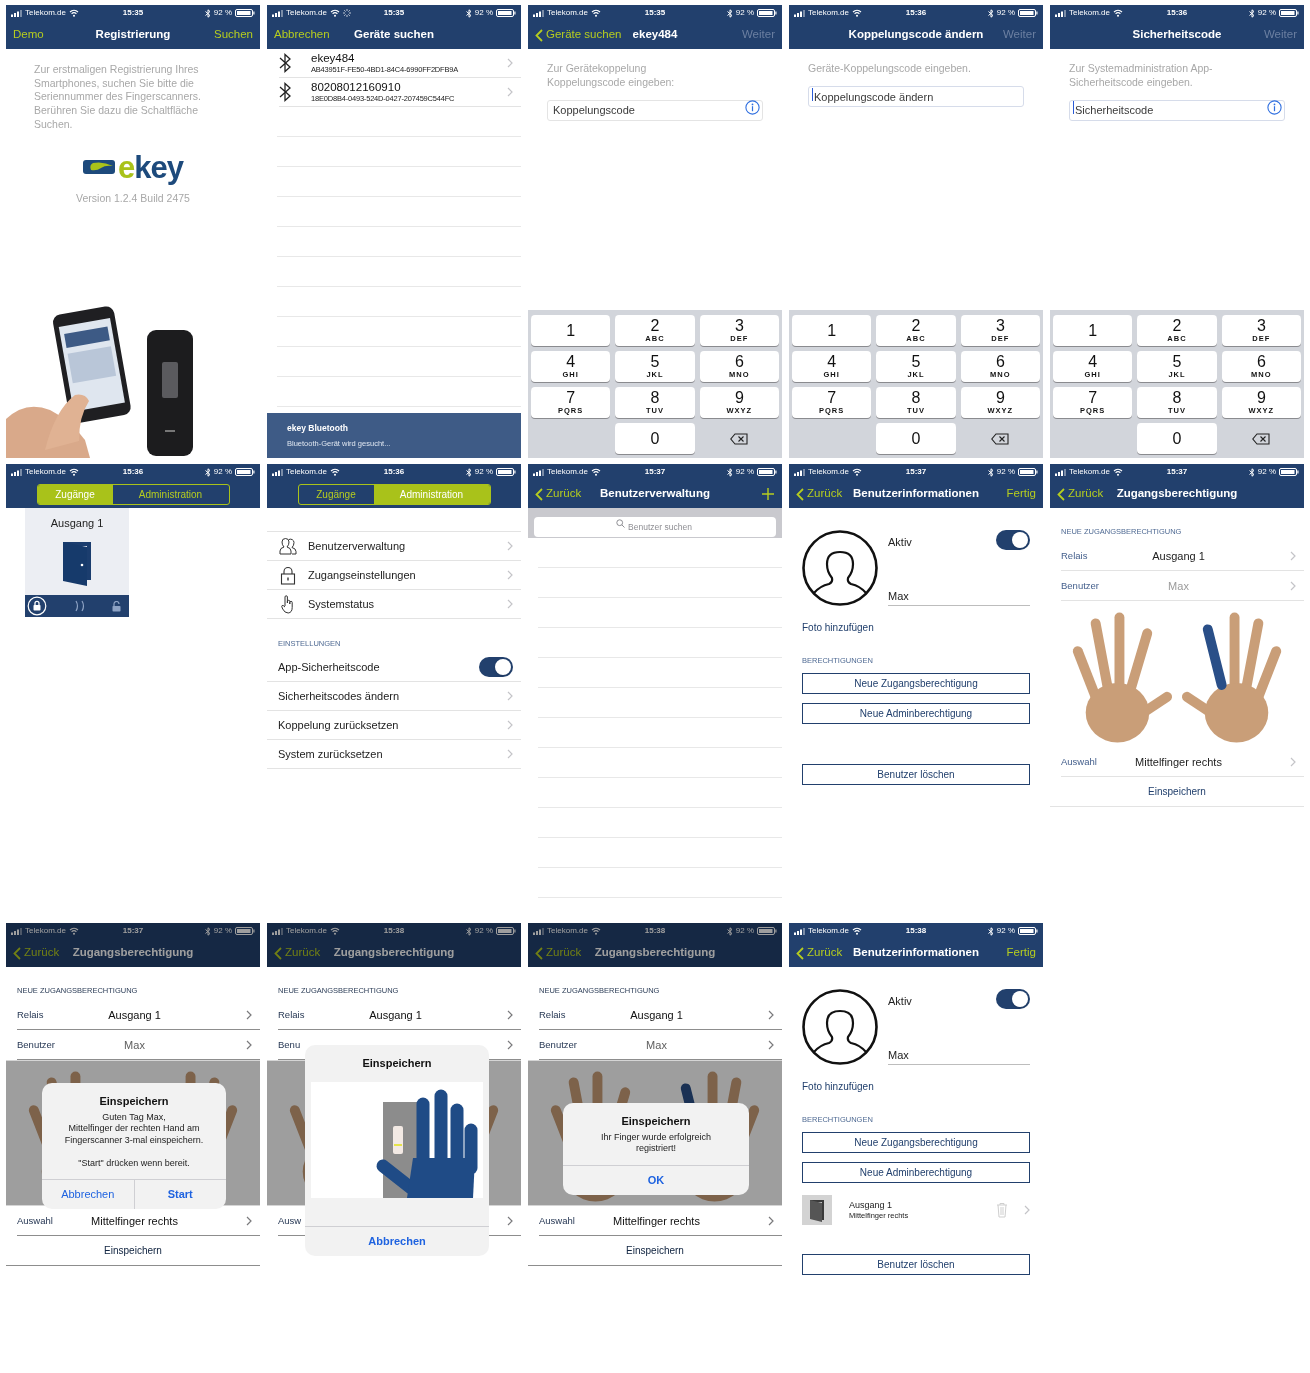  Describe the element at coordinates (620, 523) in the screenshot. I see `search-icon` at that location.